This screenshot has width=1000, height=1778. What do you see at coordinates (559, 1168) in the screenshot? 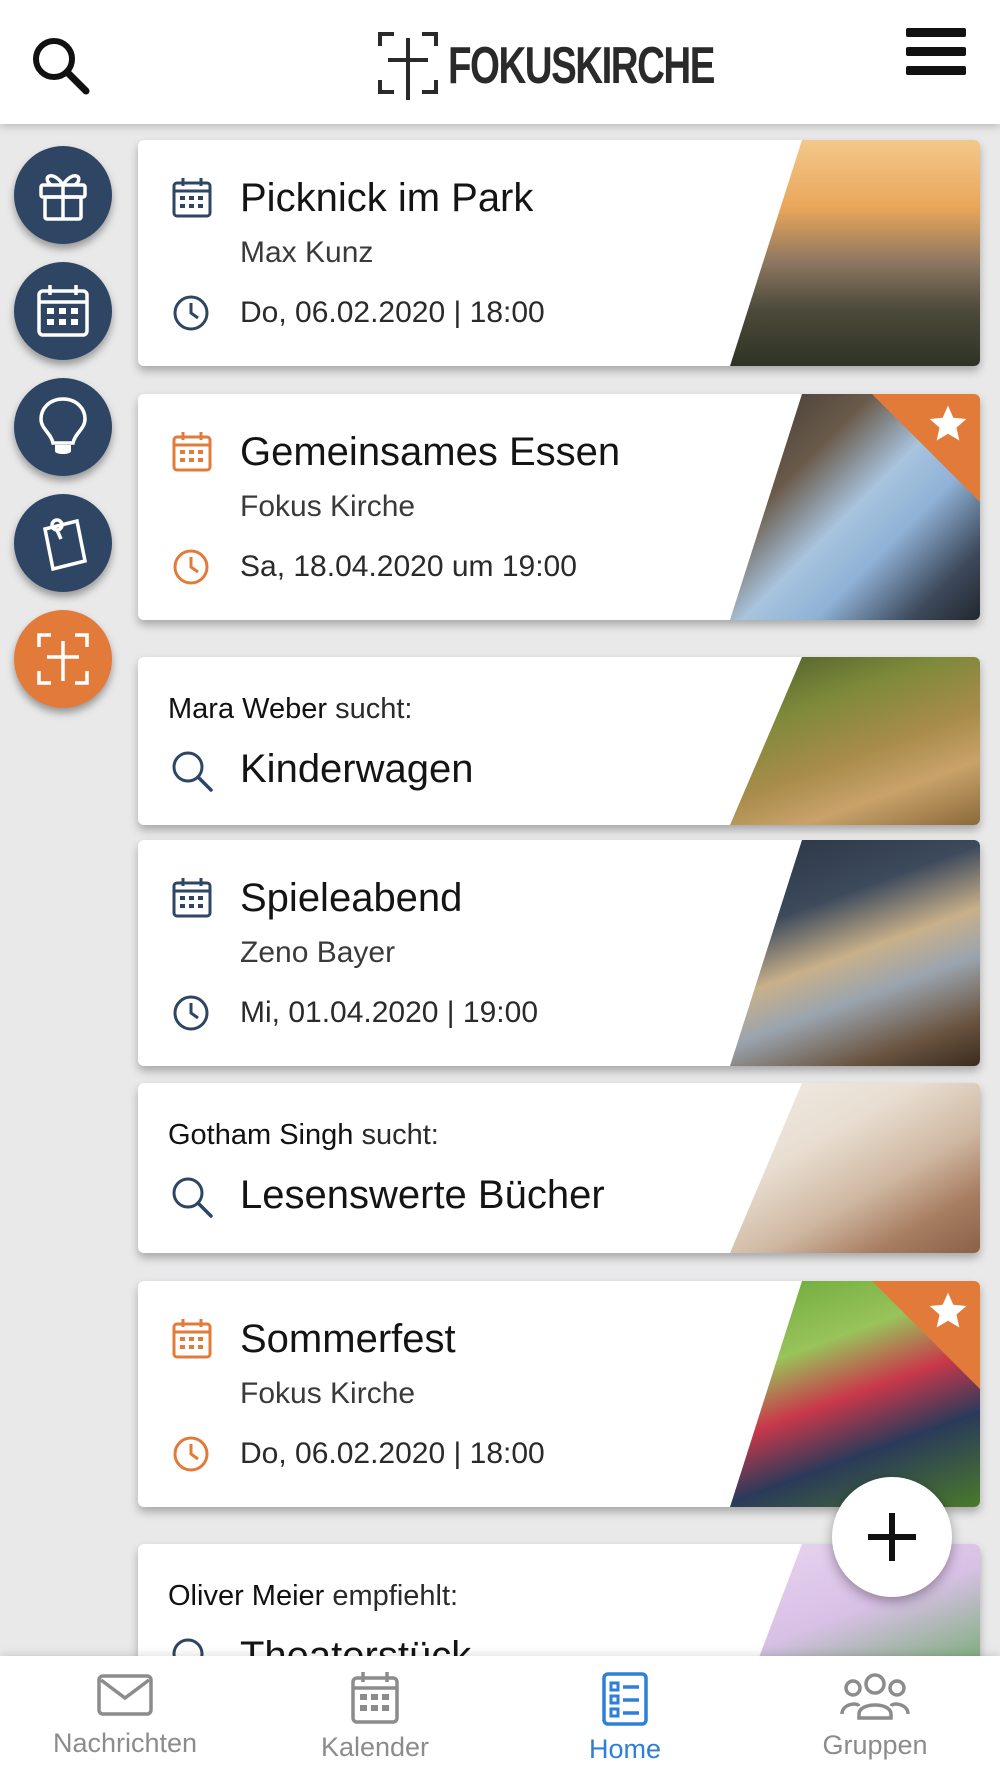
I see `search-card: Gotham Singh sucht: Lesenswerte Bücher` at bounding box center [559, 1168].